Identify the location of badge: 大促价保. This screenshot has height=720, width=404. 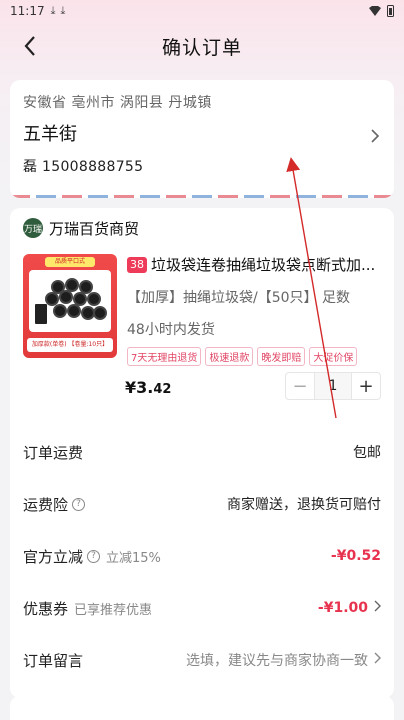
(333, 356).